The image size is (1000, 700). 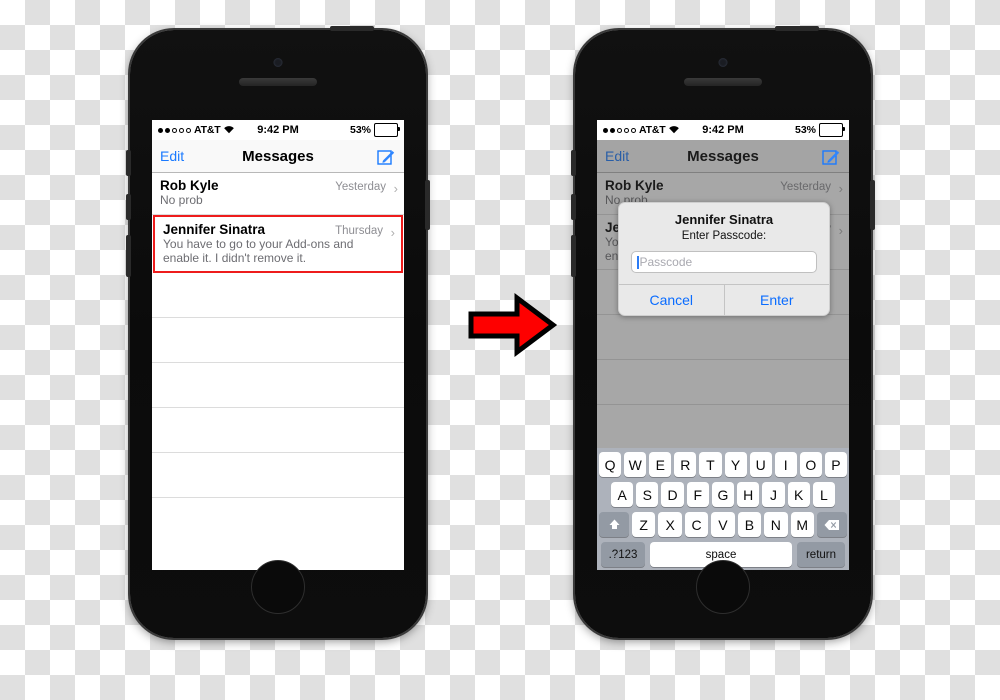 I want to click on key-d: D, so click(x=672, y=494).